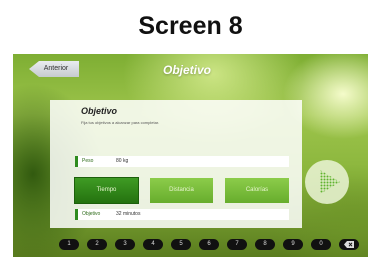 This screenshot has height=257, width=381. What do you see at coordinates (99, 111) in the screenshot?
I see `panel-heading: Objetivo` at bounding box center [99, 111].